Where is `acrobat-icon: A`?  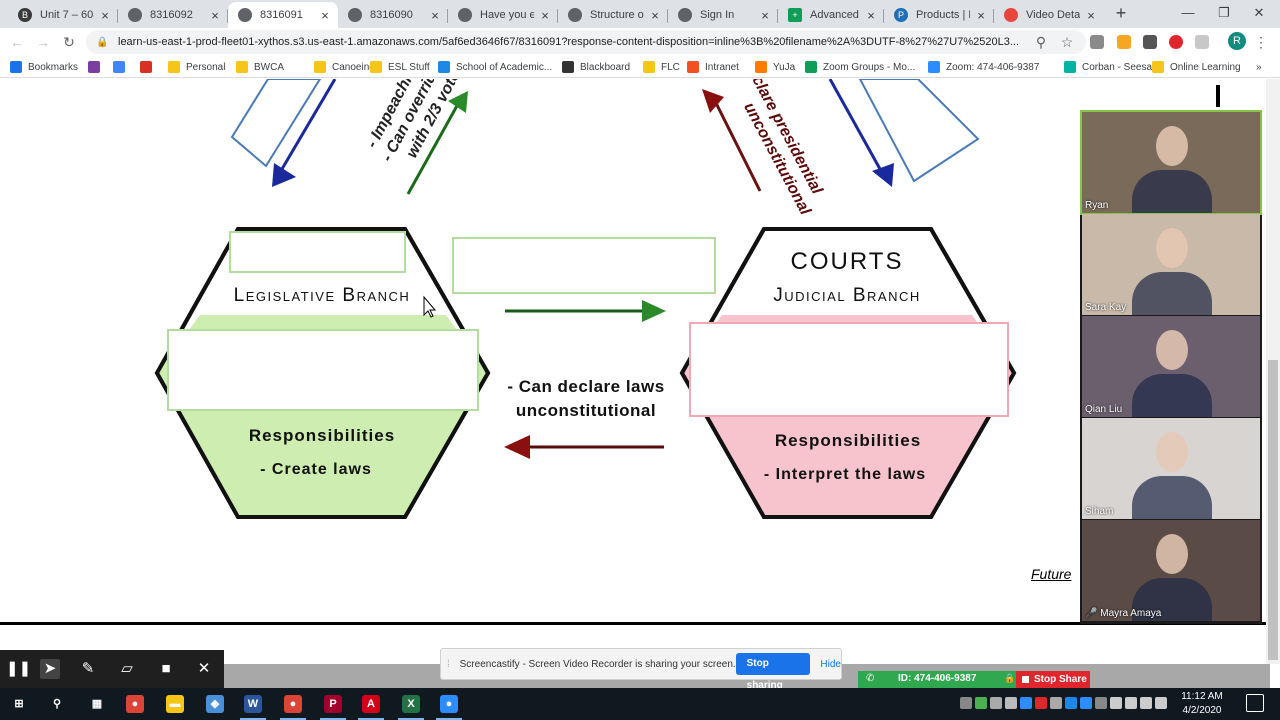 acrobat-icon: A is located at coordinates (371, 706).